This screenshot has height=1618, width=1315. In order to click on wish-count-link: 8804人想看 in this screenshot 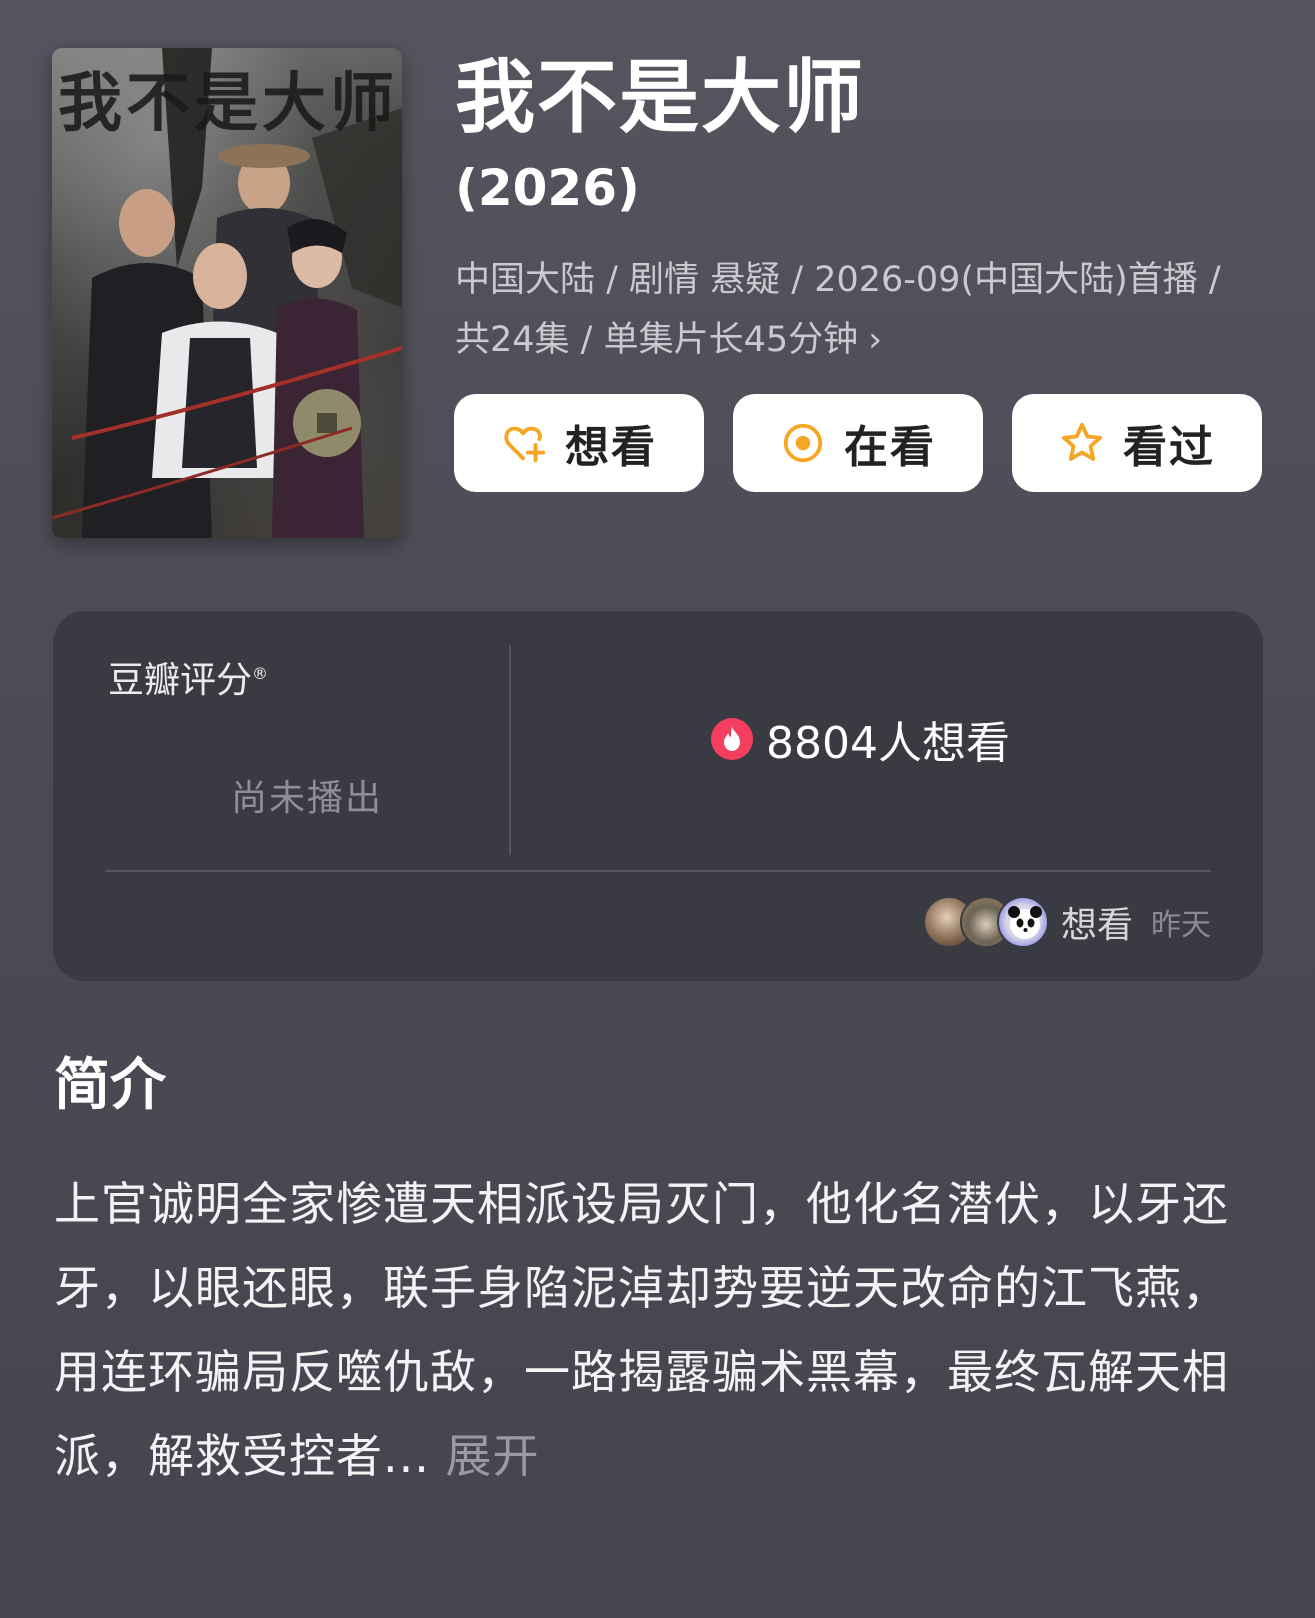, I will do `click(860, 739)`.